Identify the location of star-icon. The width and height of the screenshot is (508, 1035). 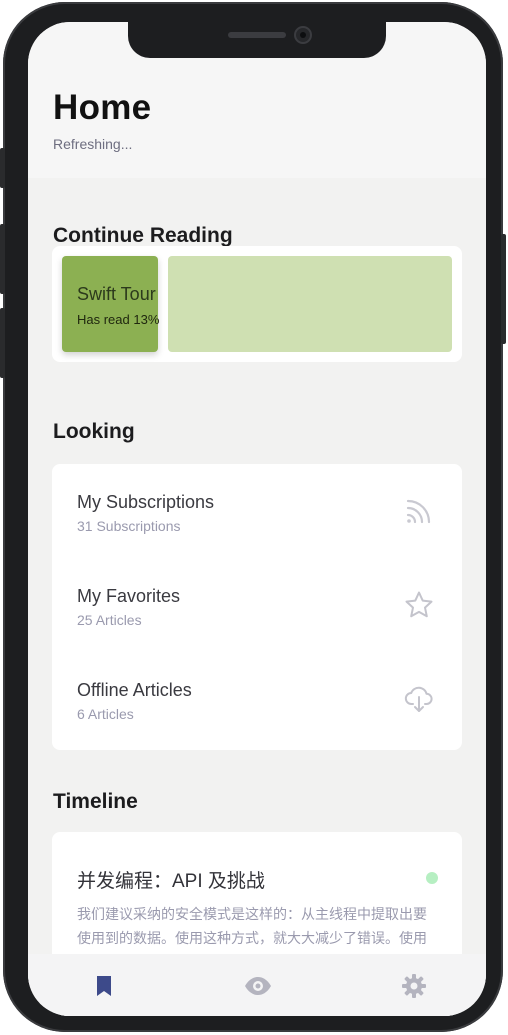
(419, 604).